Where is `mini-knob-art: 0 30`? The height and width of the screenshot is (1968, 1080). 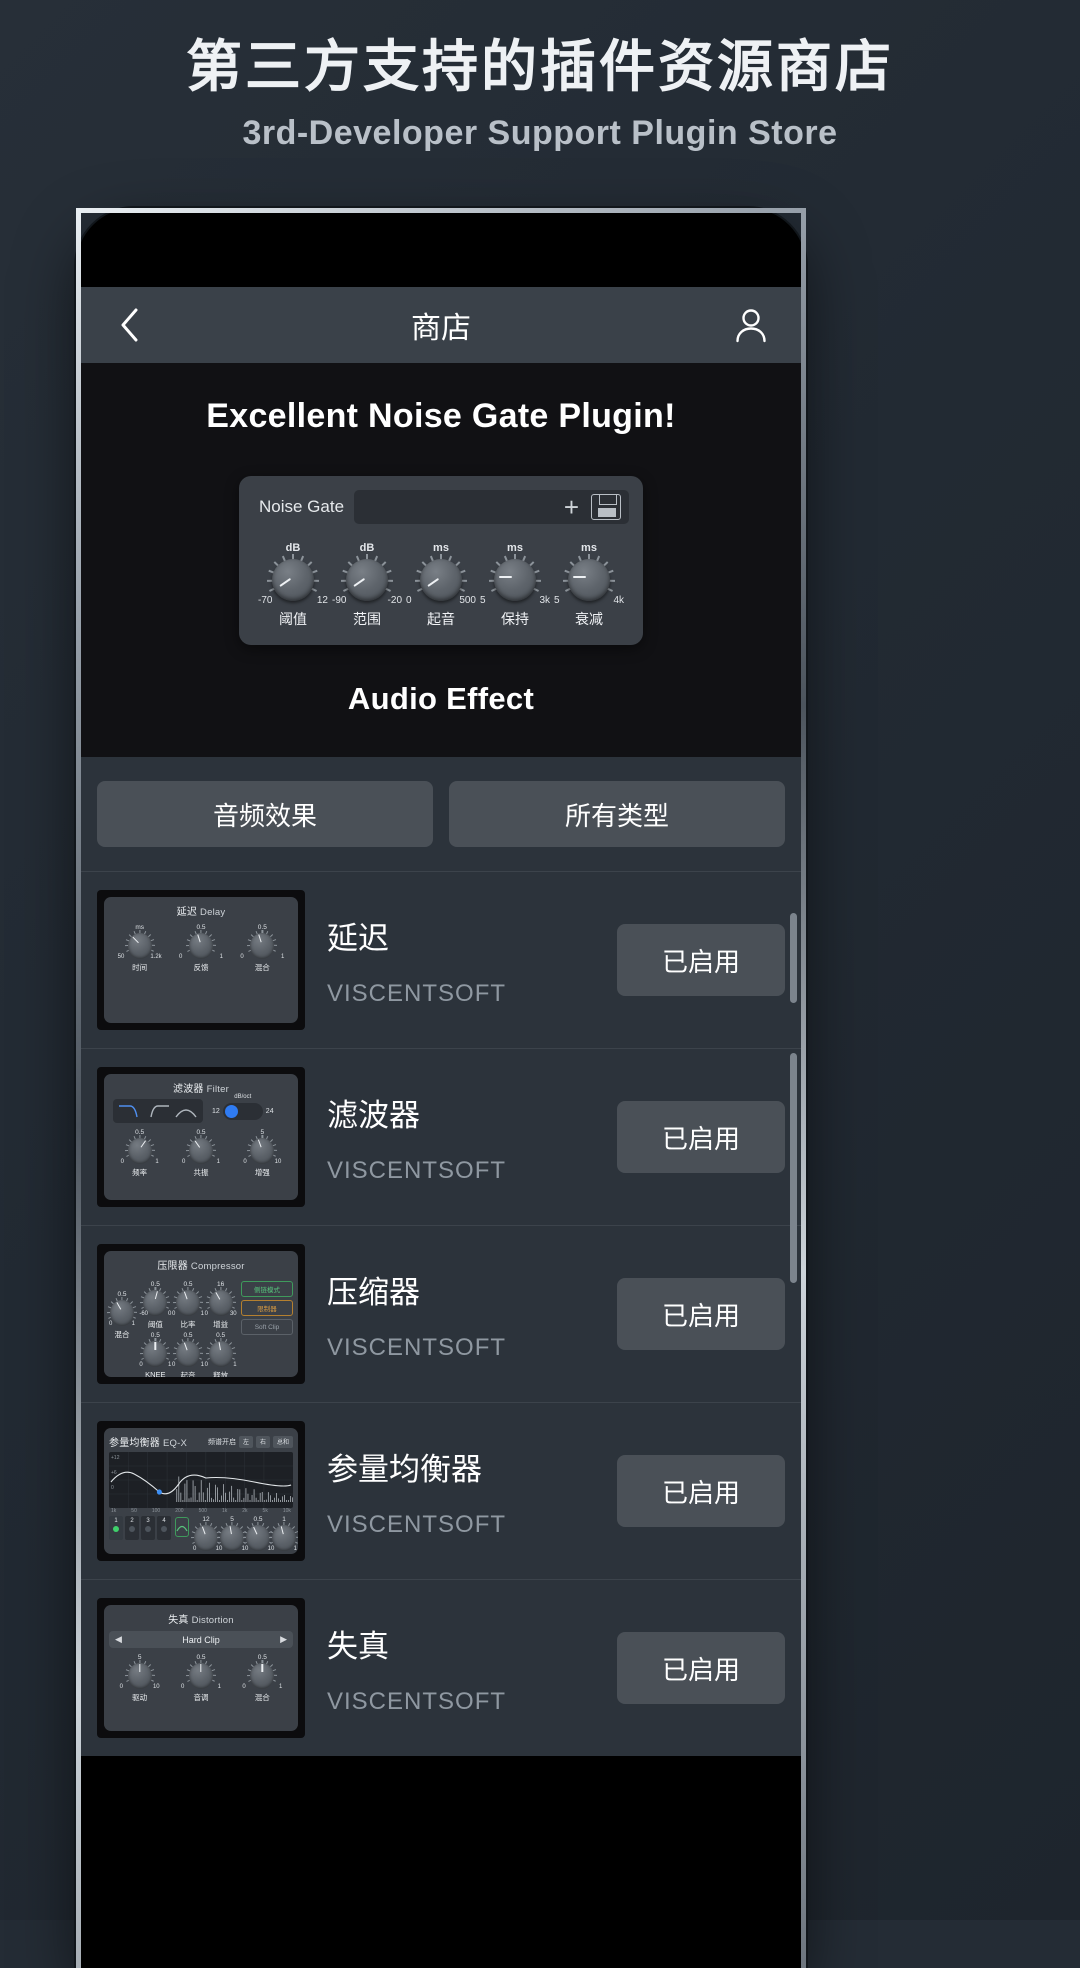
mini-knob-art: 0 30 is located at coordinates (221, 1302).